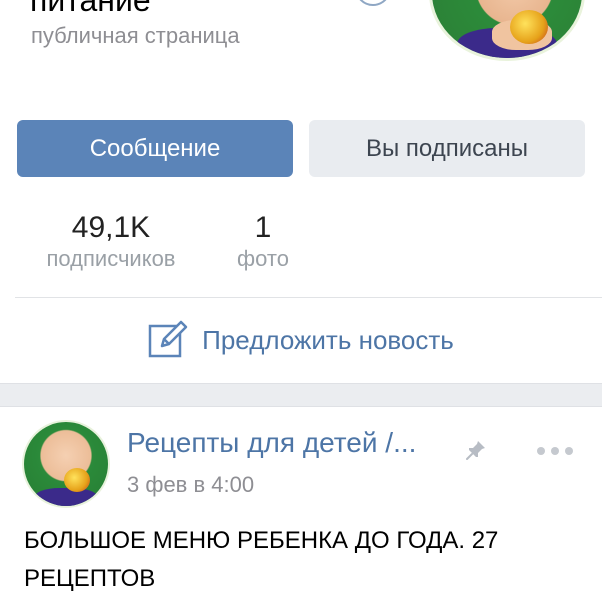 The width and height of the screenshot is (602, 600). Describe the element at coordinates (308, 297) in the screenshot. I see `divider` at that location.